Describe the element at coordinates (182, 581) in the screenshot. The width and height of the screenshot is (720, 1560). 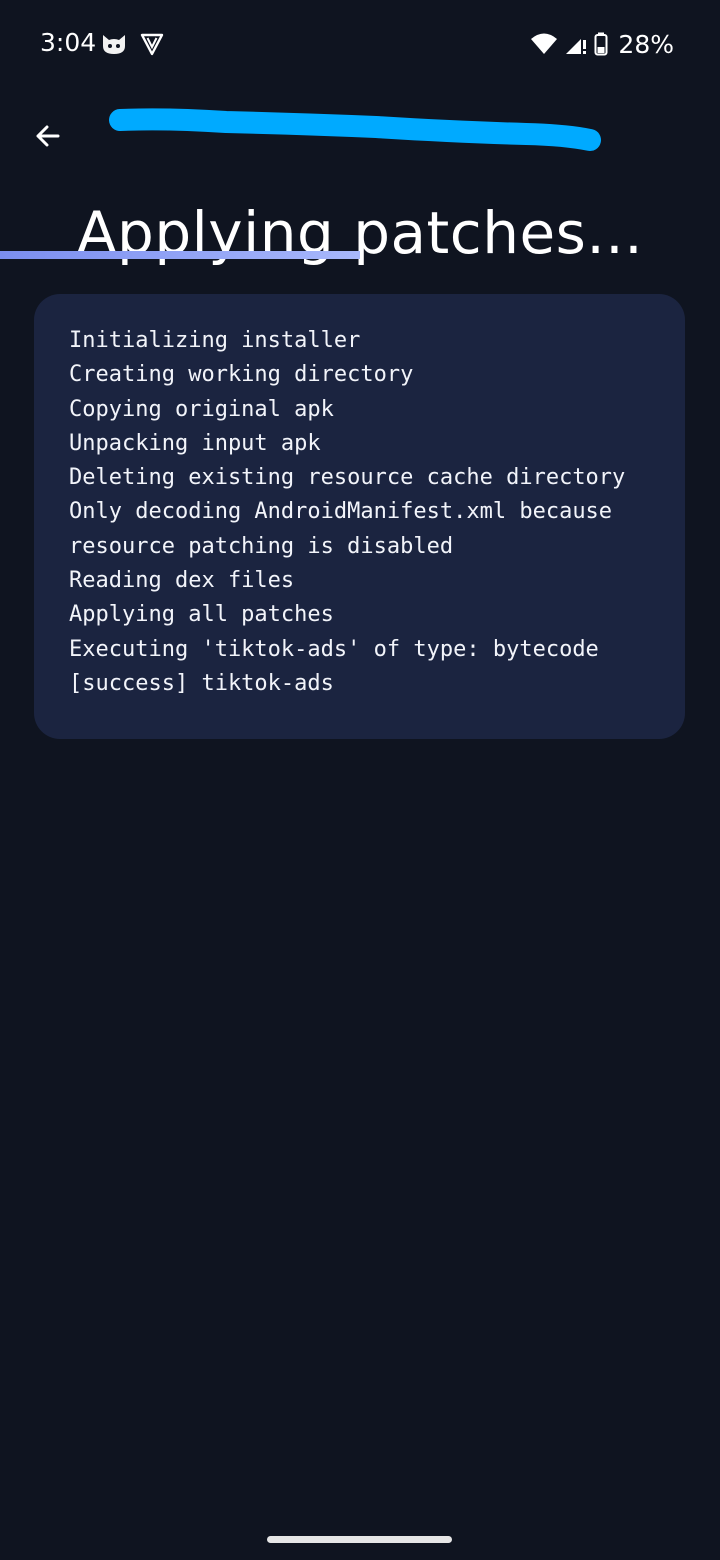
I see `log-line: Reading dex files` at that location.